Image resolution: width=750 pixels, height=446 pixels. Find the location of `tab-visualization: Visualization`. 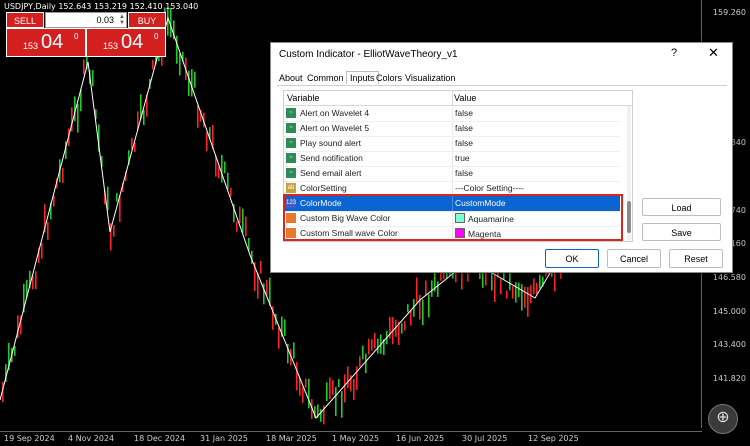

tab-visualization: Visualization is located at coordinates (430, 78).